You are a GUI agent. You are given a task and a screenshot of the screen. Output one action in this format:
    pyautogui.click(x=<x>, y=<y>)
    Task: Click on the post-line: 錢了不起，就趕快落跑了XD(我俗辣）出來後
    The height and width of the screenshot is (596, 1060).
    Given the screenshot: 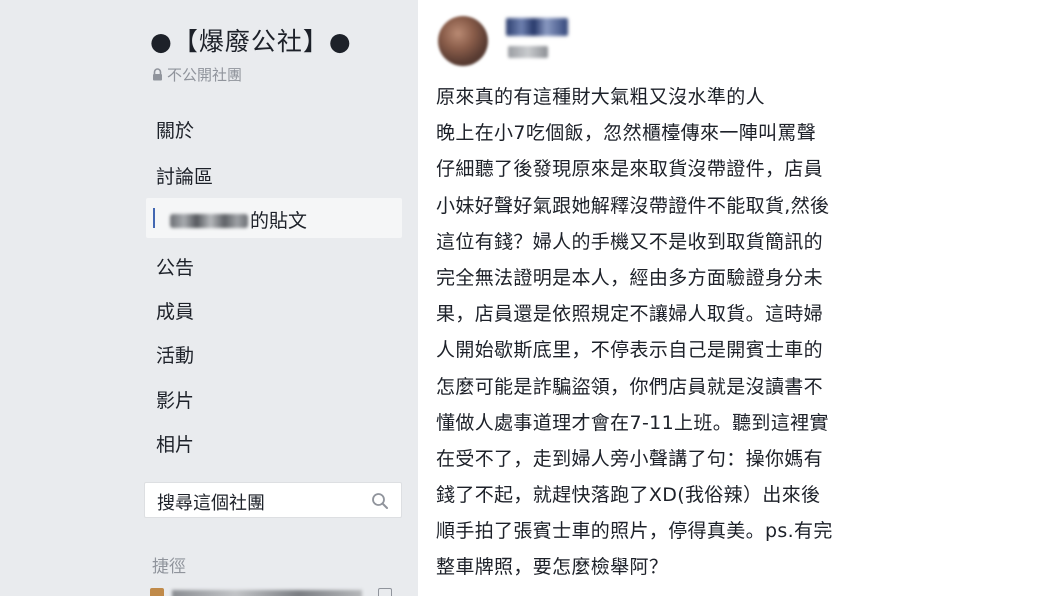 What is the action you would take?
    pyautogui.click(x=628, y=495)
    